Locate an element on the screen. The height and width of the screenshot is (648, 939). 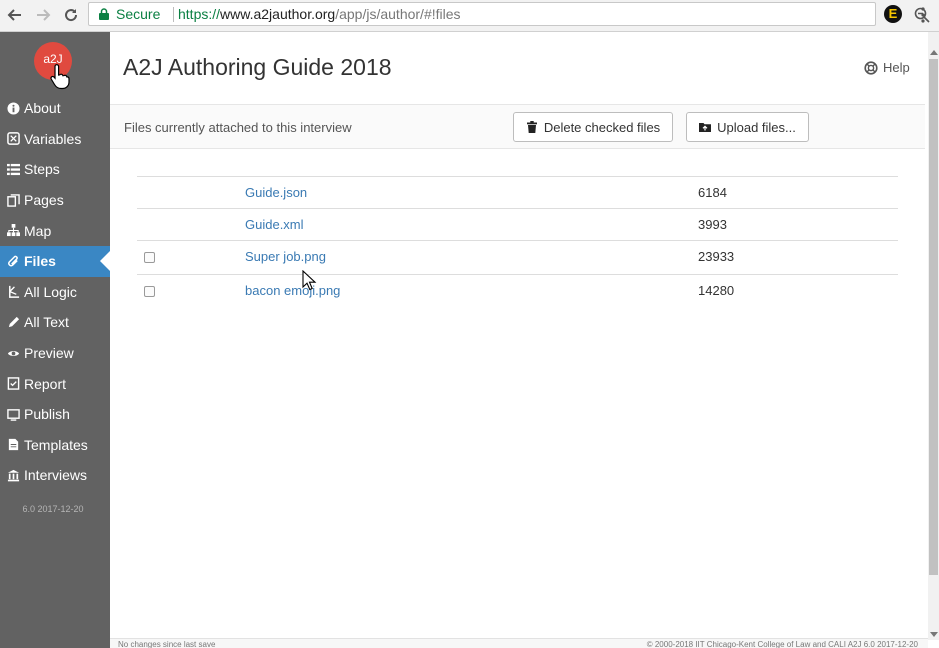
mouse-cursor-icon is located at coordinates (309, 280).